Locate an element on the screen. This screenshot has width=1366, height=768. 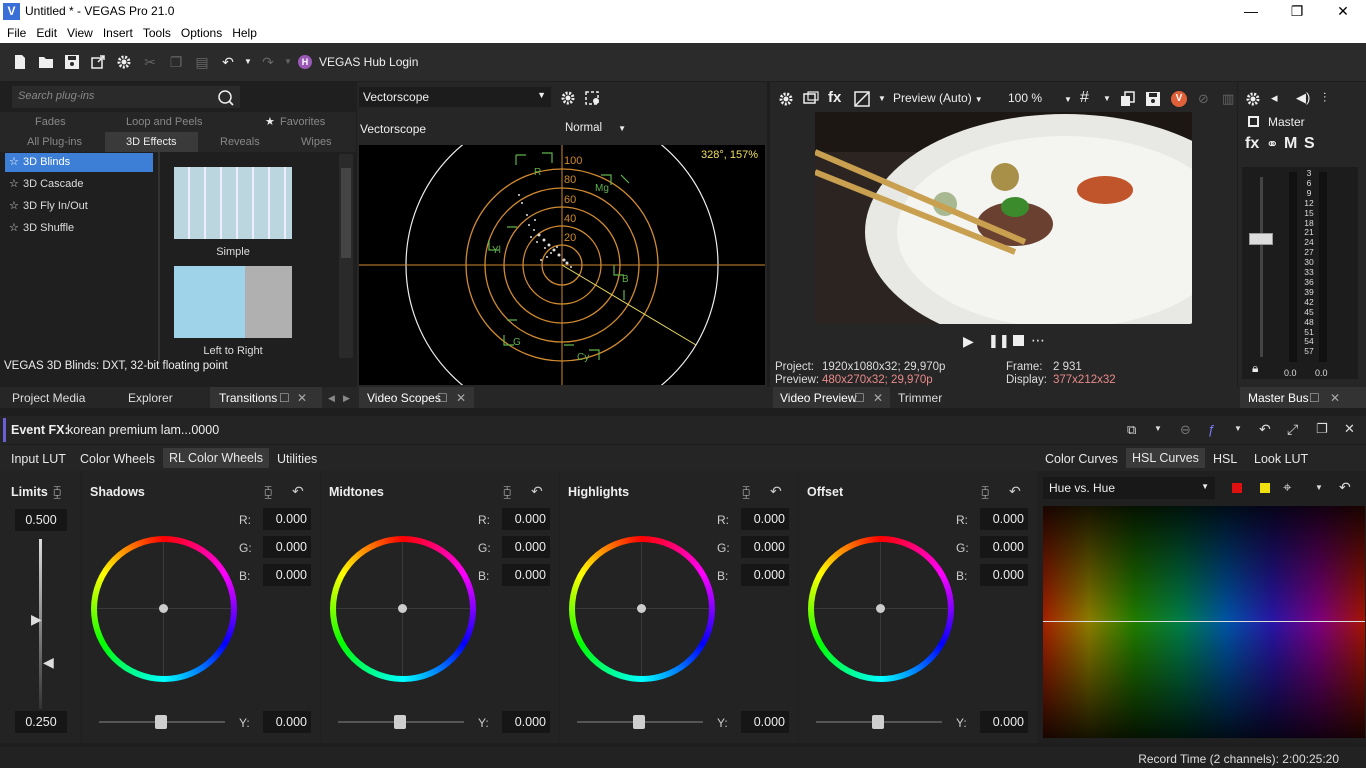
offset-r-field: 0.000 is located at coordinates (1004, 519).